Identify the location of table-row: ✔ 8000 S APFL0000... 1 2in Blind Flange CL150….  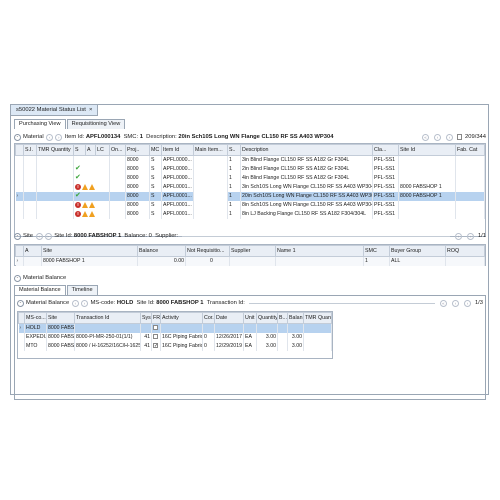
(250, 169).